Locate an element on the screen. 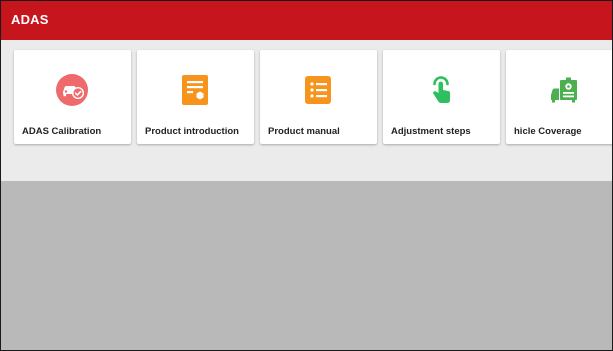  tile-vehicle-coverage: hicle Coverage is located at coordinates (559, 97).